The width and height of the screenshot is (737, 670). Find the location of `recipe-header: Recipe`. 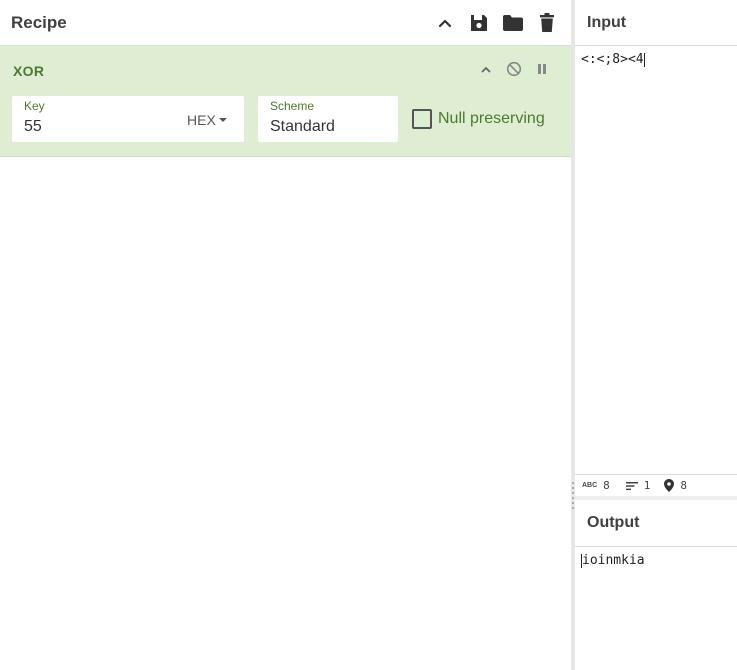

recipe-header: Recipe is located at coordinates (285, 23).